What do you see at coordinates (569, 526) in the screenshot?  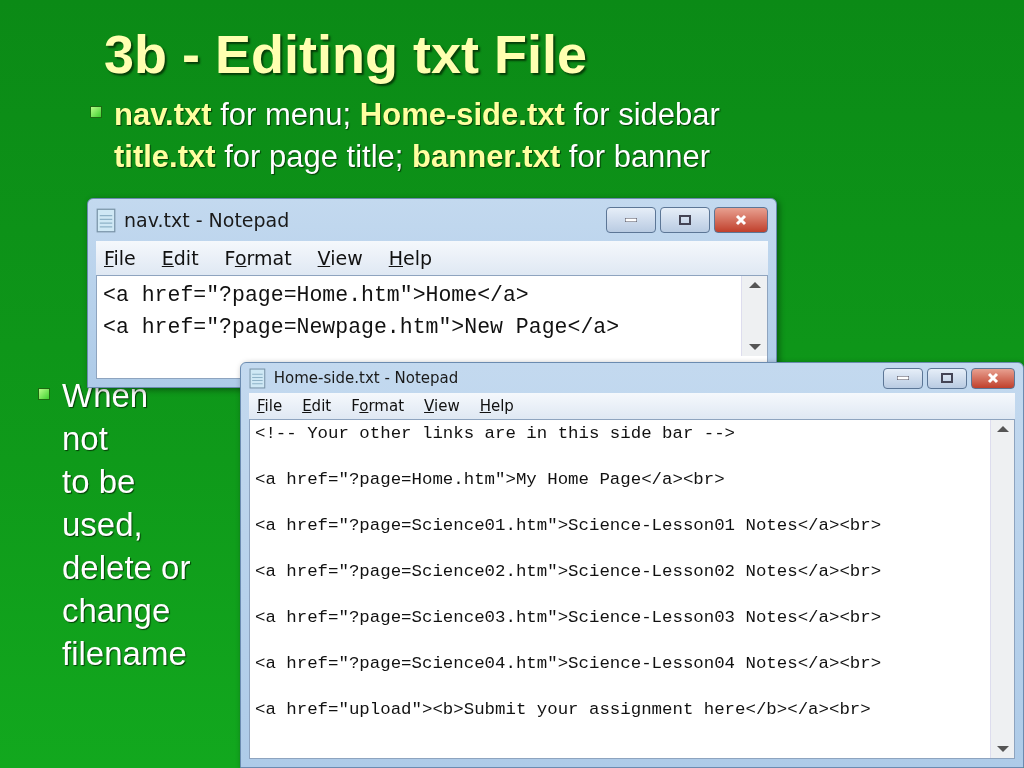 I see `code-line: <a href="?page=Science01.htm">Science-Lesson01 Notes</a><br>` at bounding box center [569, 526].